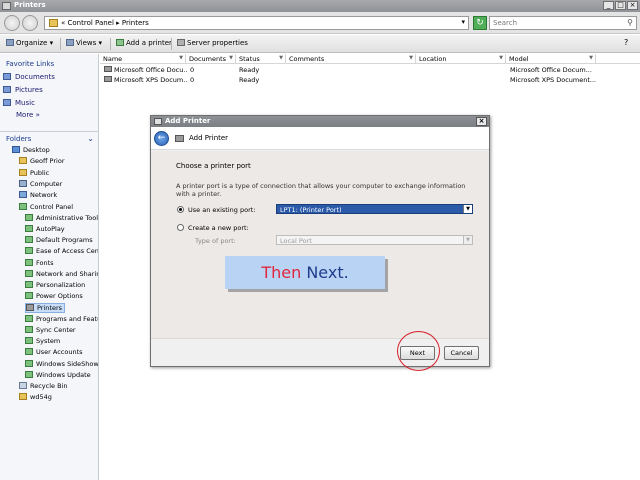  What do you see at coordinates (551, 59) in the screenshot?
I see `column-header-model: Model ▼` at bounding box center [551, 59].